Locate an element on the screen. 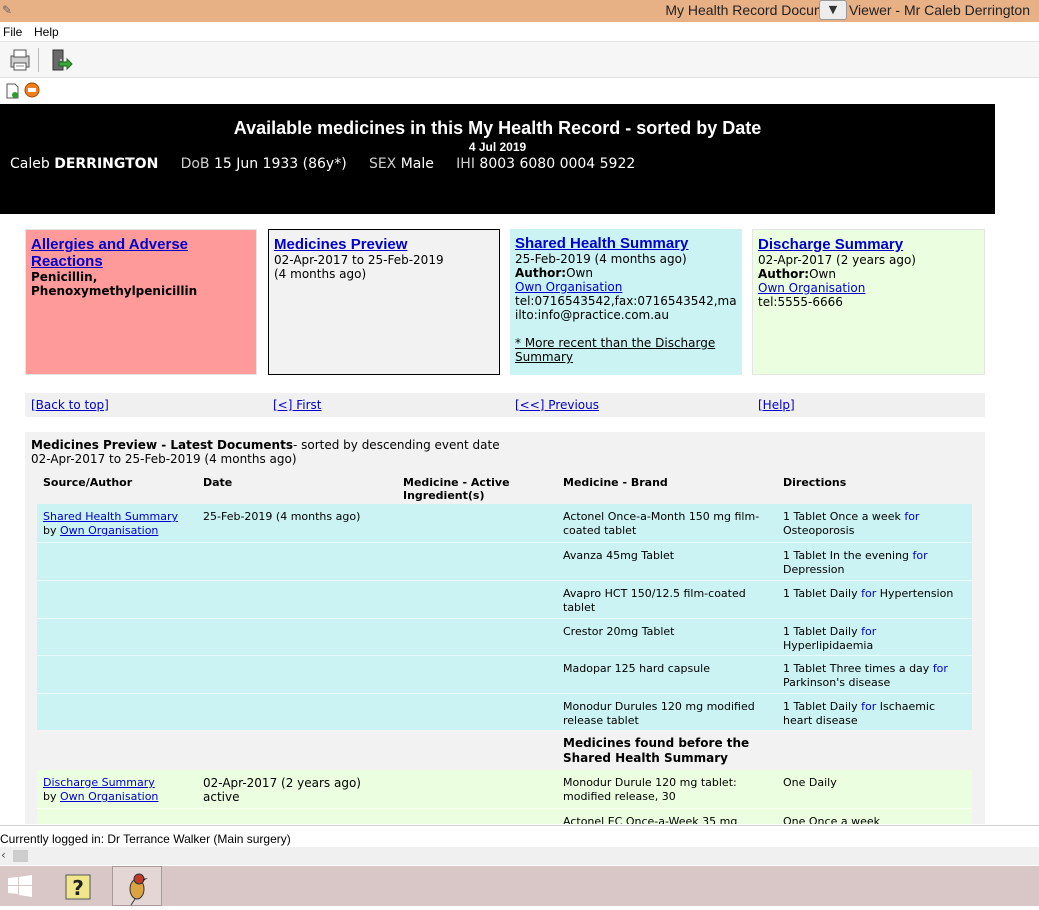  new-document-icon is located at coordinates (13, 91).